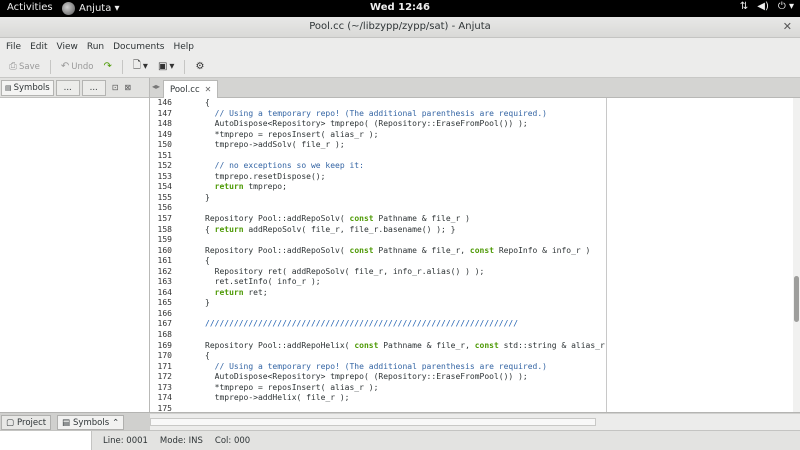 Image resolution: width=800 pixels, height=450 pixels. What do you see at coordinates (796, 299) in the screenshot?
I see `scrollbar-thumb` at bounding box center [796, 299].